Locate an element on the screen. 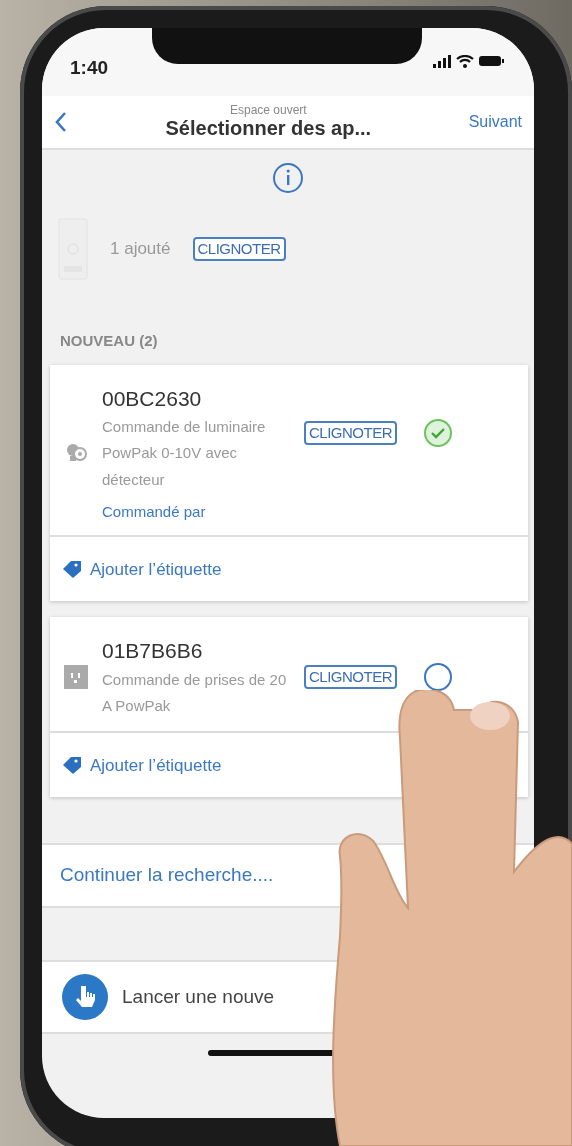 The width and height of the screenshot is (572, 1146). device-description: Commande de prises de 20 A PowPak is located at coordinates (195, 692).